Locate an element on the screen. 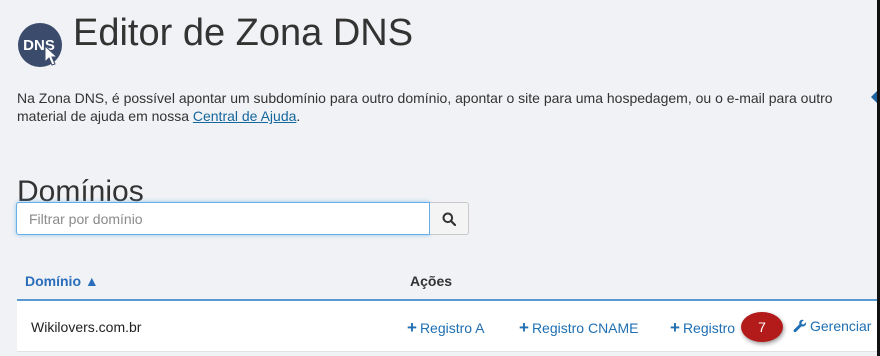 This screenshot has width=880, height=356. page-title: Editor de Zona DNS is located at coordinates (243, 33).